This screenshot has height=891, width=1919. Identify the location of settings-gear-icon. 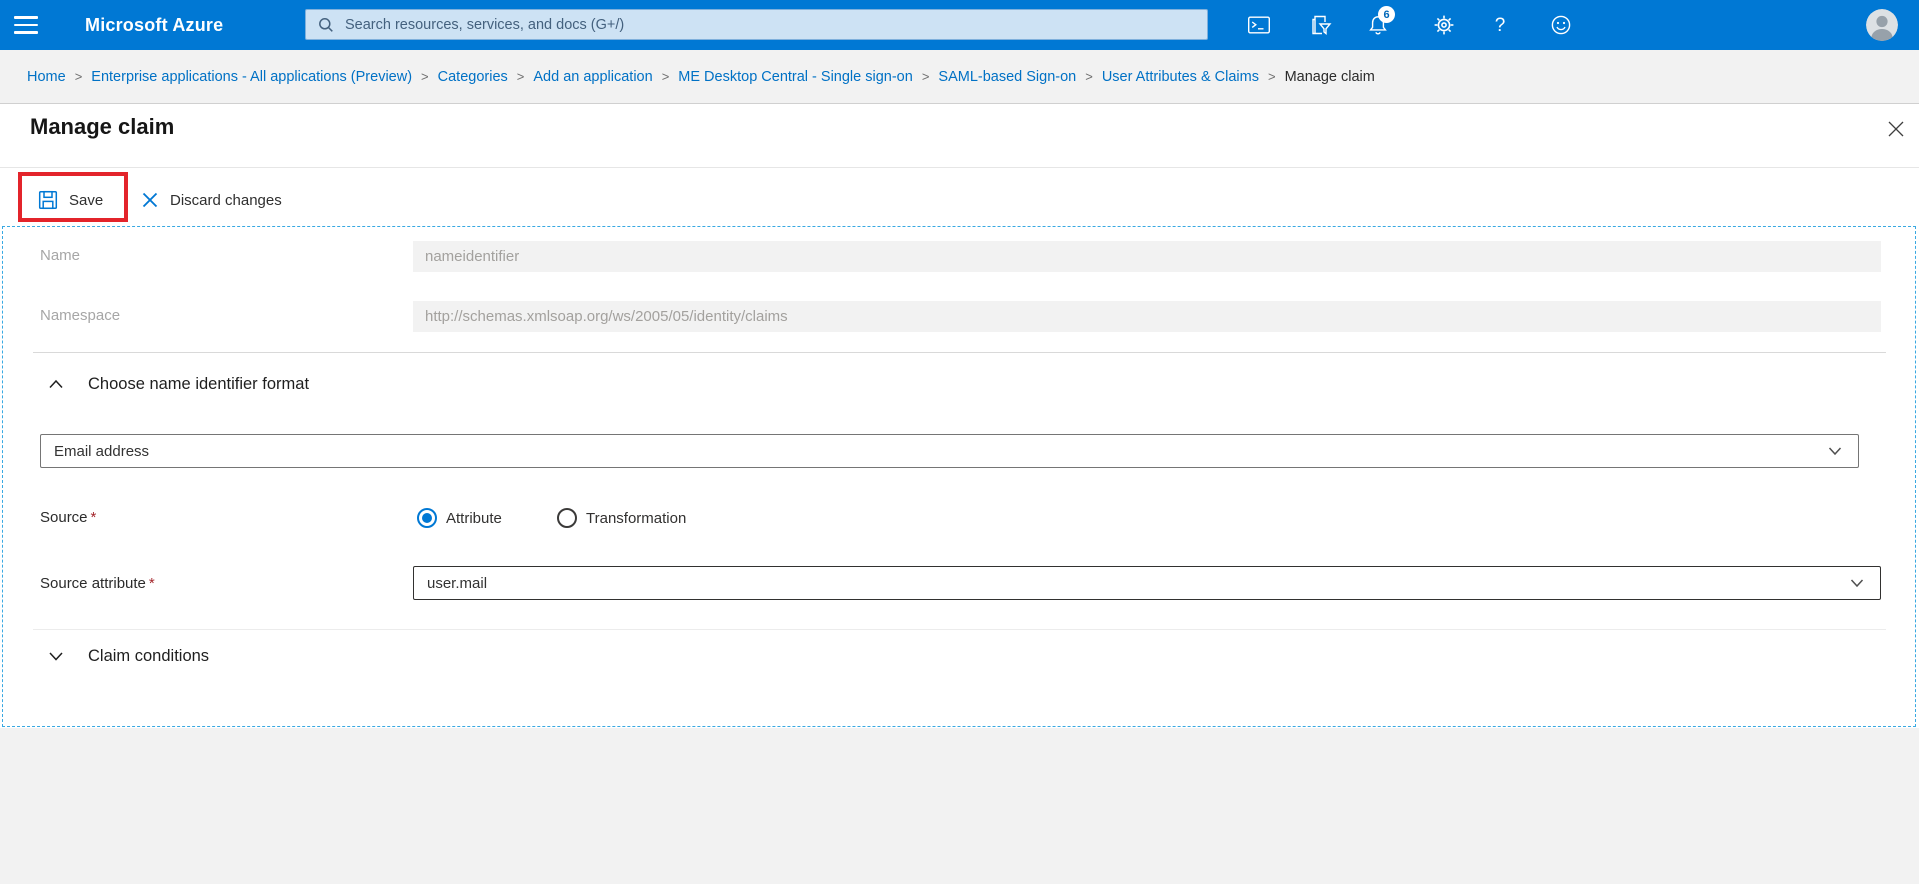
(1444, 25).